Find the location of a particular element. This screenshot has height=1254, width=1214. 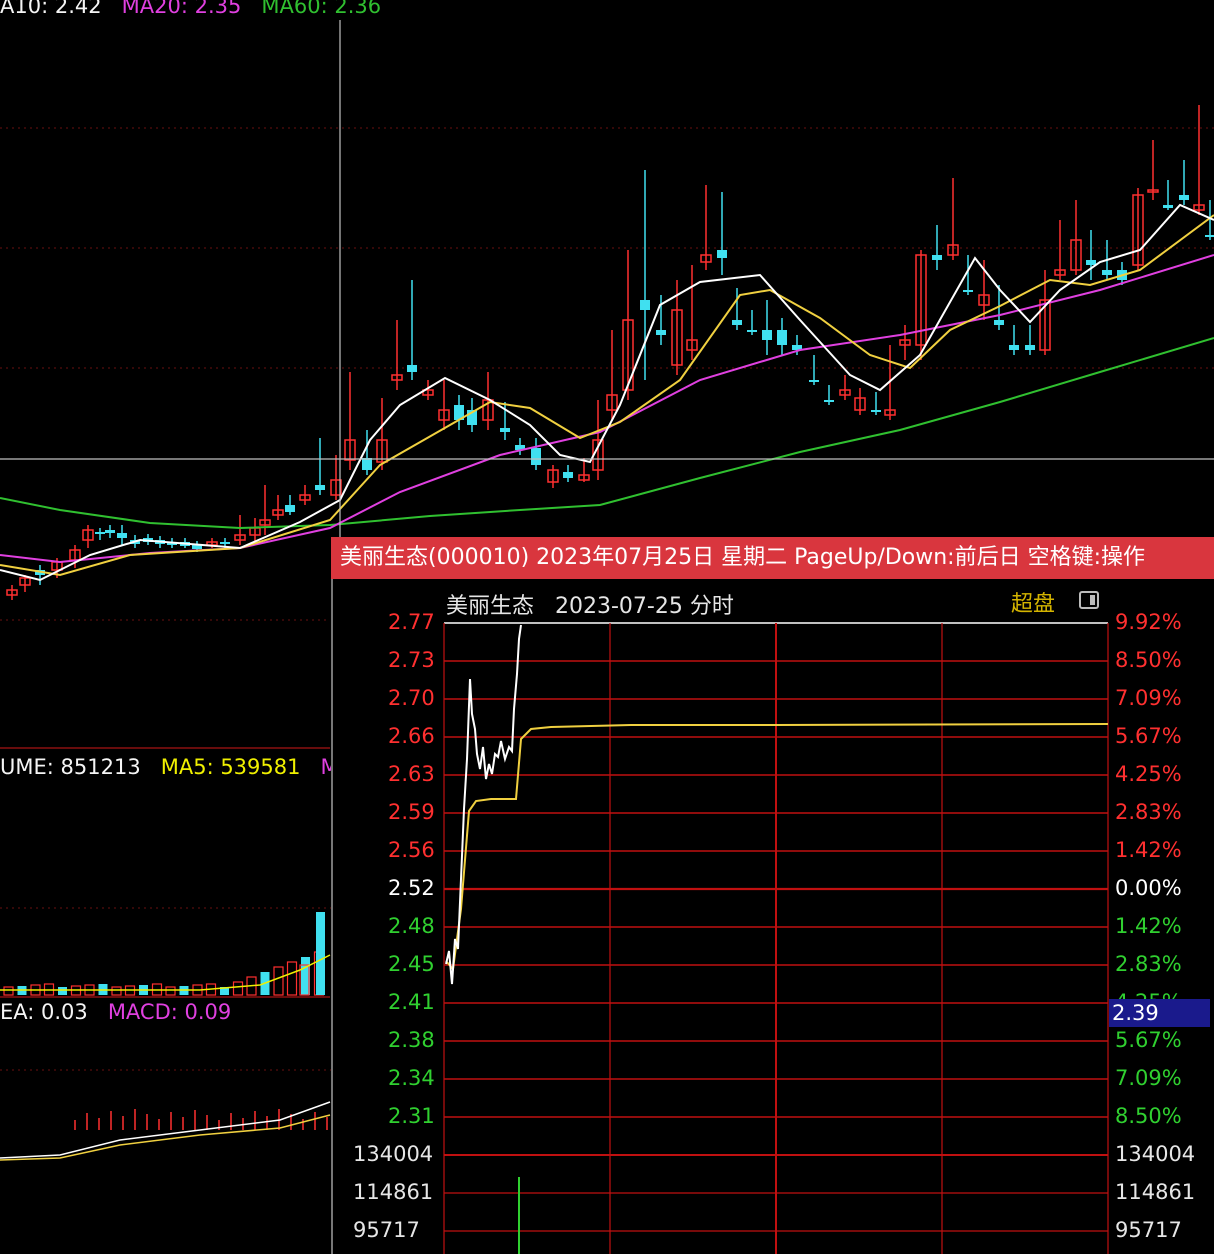

ma10-label: A10: 2.42 is located at coordinates (51, 9).